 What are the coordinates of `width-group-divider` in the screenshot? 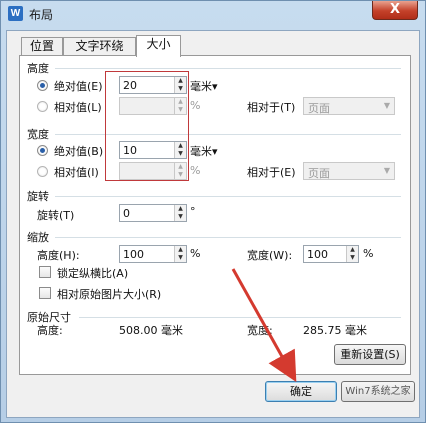 It's located at (228, 134).